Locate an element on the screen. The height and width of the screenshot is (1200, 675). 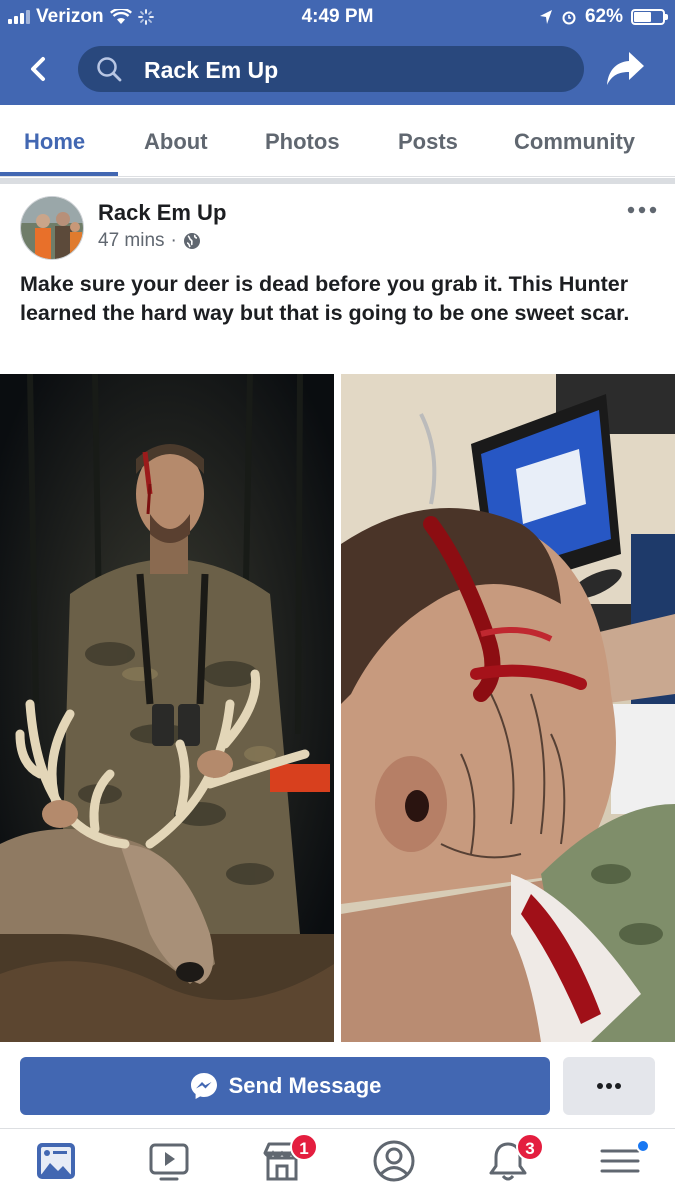
nav-profile is located at coordinates (397, 1164).